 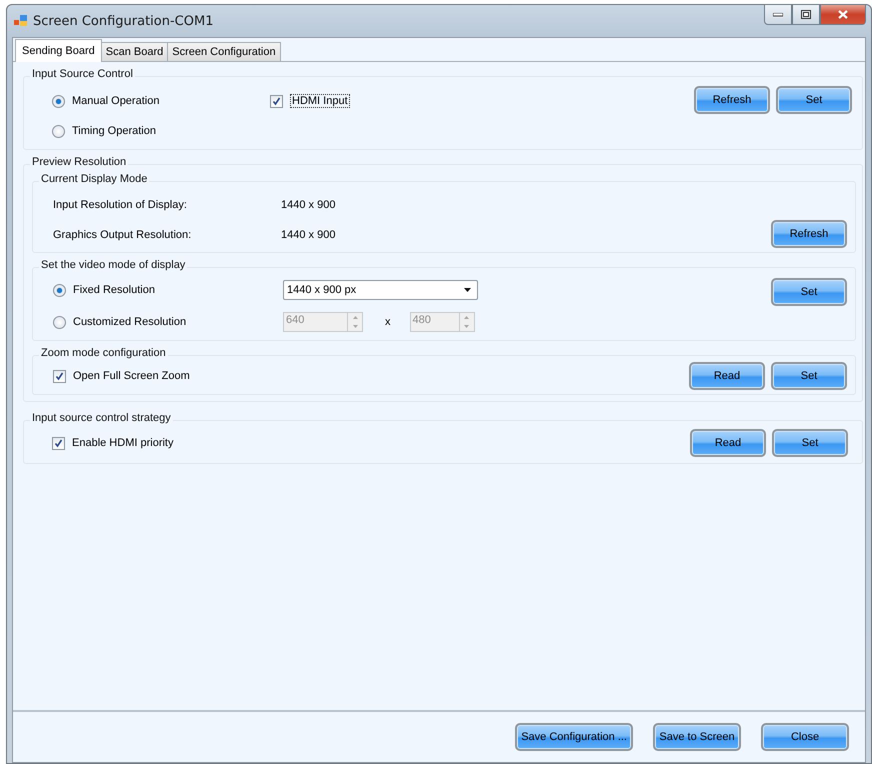 I want to click on maximize-button, so click(x=806, y=14).